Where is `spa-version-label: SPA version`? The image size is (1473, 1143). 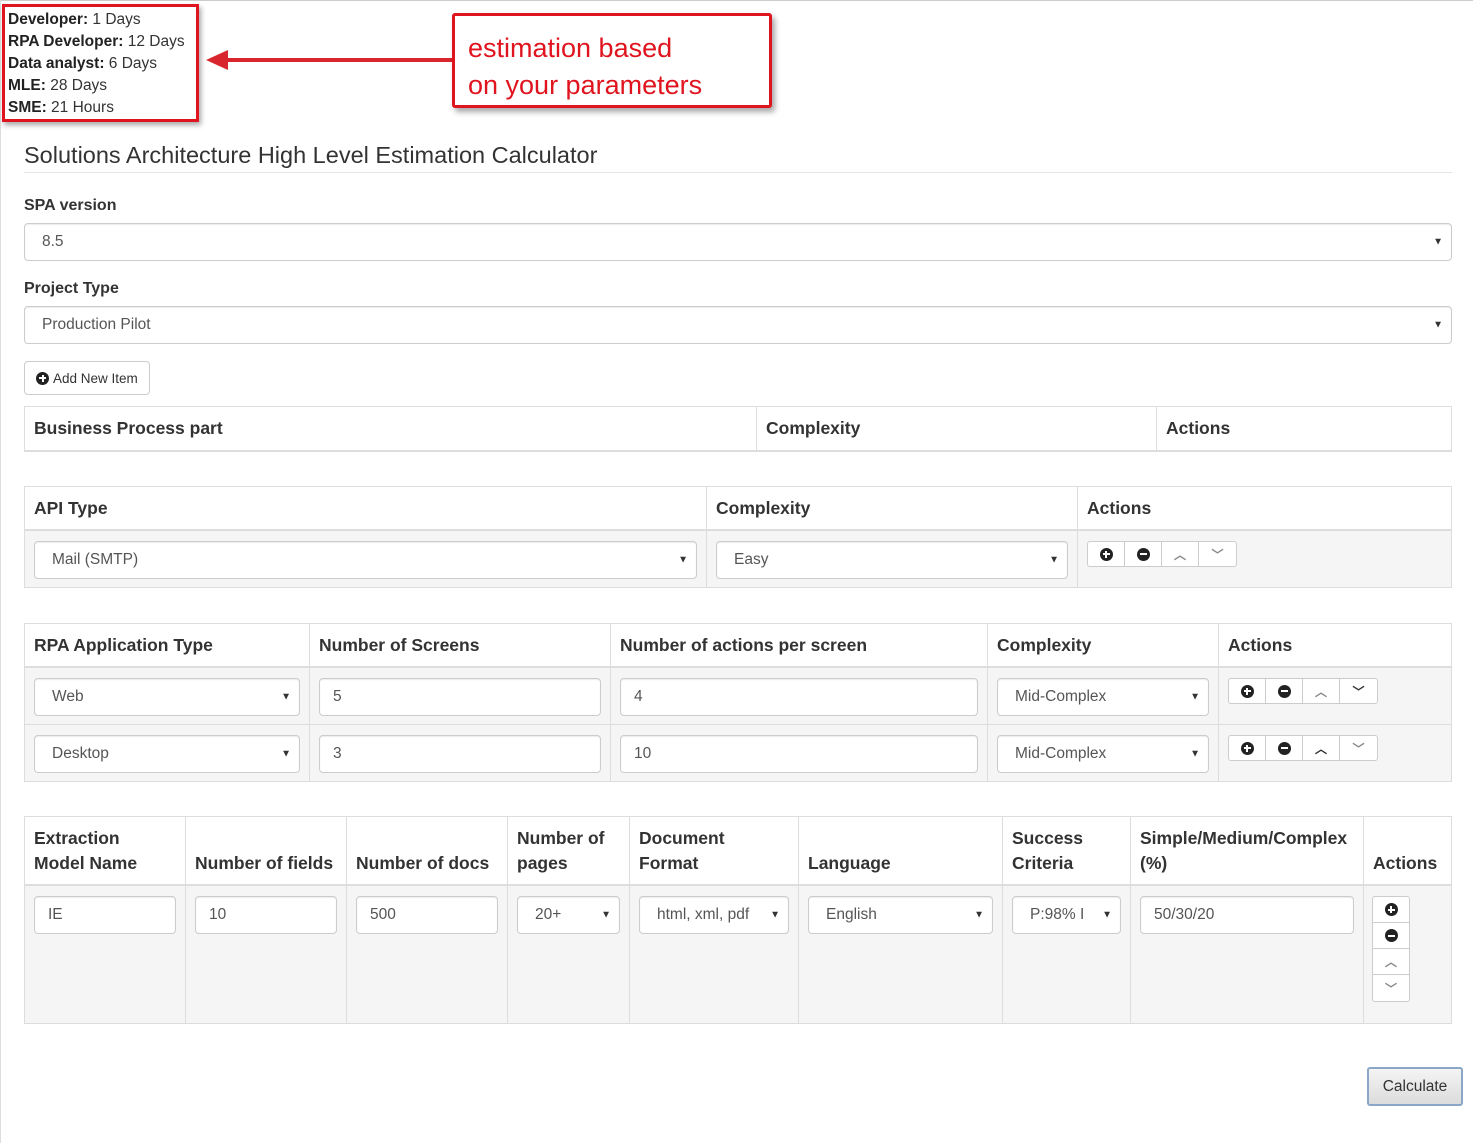 spa-version-label: SPA version is located at coordinates (70, 205).